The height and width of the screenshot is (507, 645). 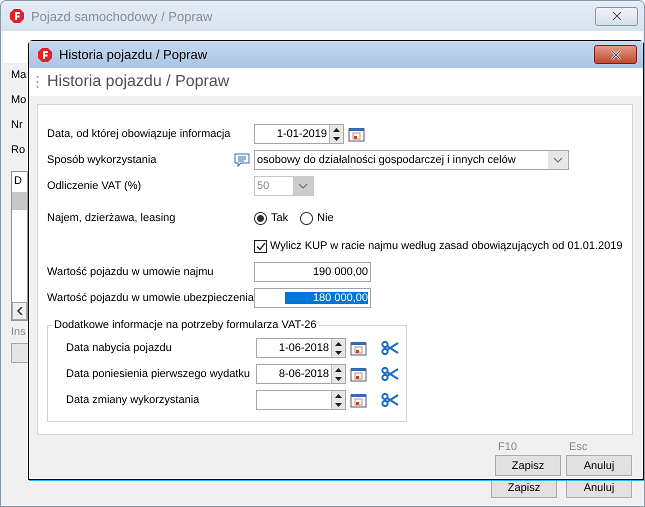 I want to click on date-field: 8-06-2018, so click(x=301, y=374).